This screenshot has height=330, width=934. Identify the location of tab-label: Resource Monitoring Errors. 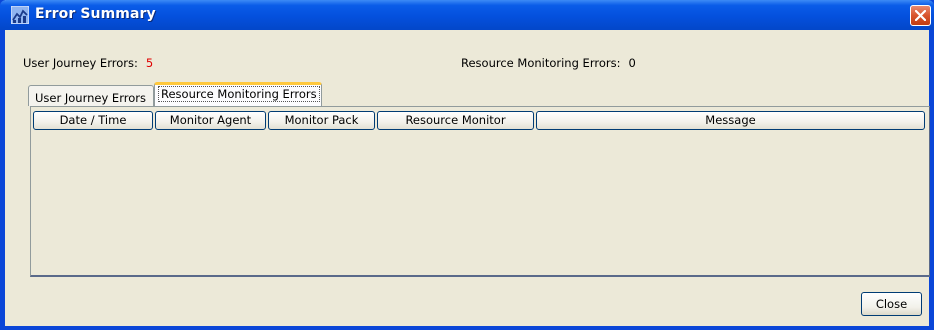
(239, 94).